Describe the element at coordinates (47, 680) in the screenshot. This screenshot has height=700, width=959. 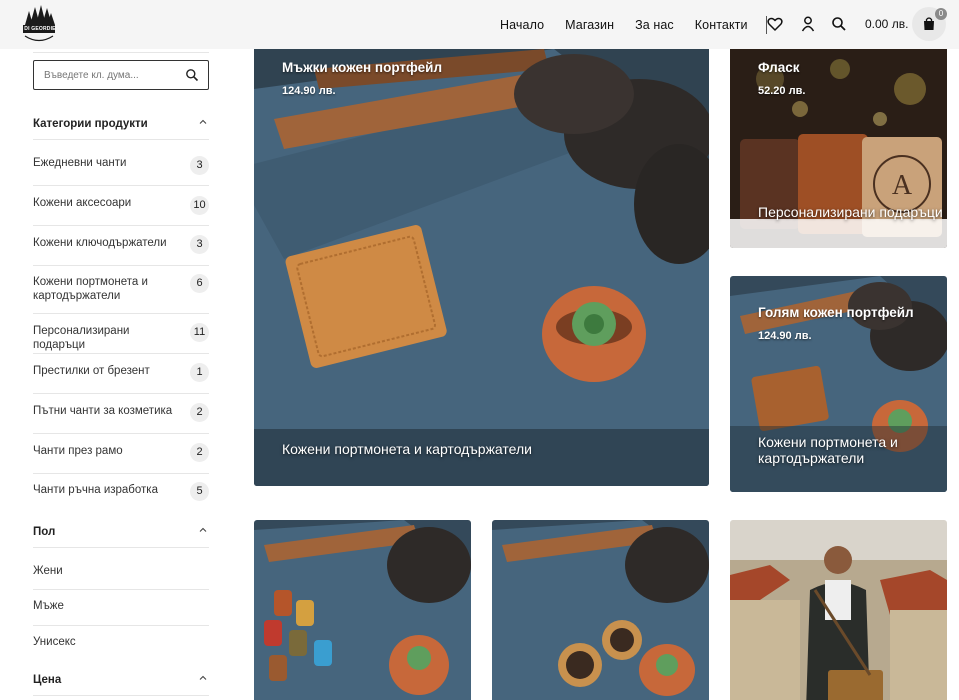
I see `price-title: Цена` at that location.